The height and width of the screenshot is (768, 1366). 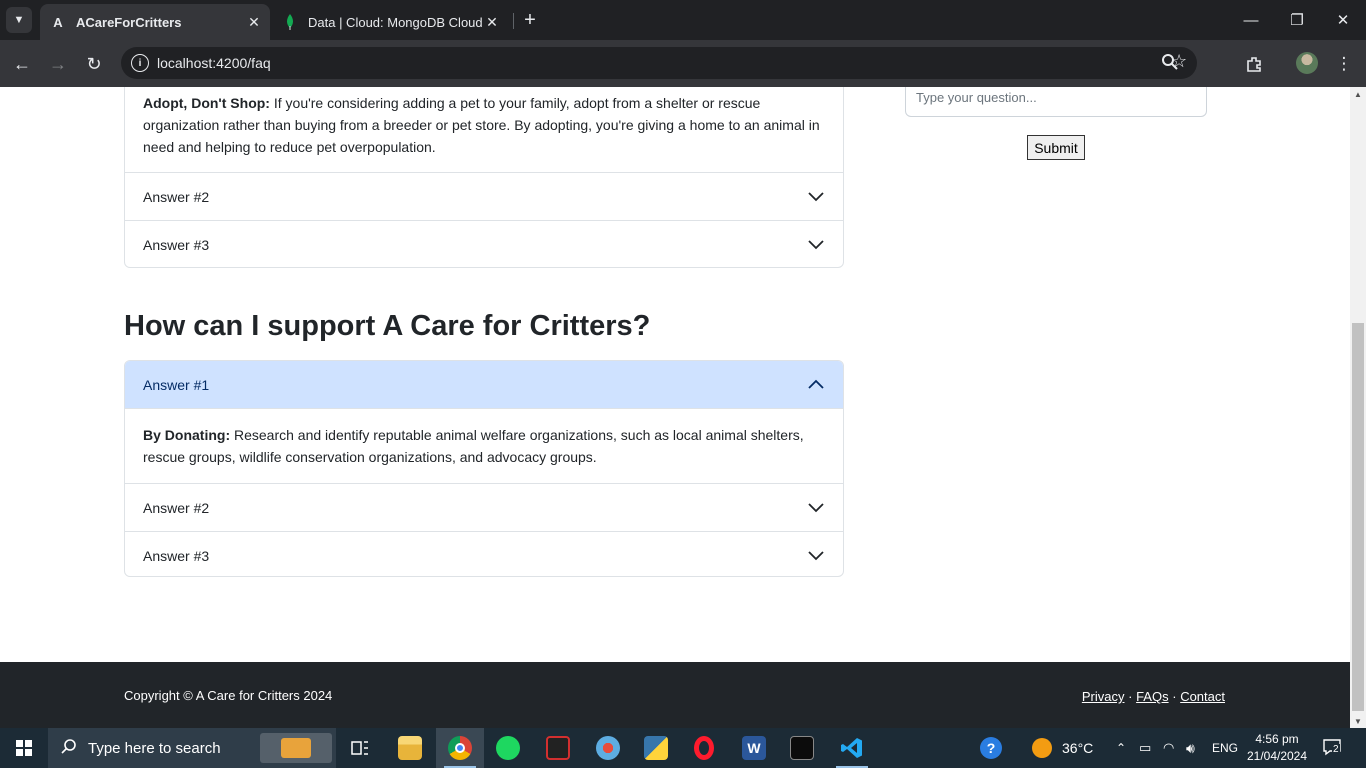 I want to click on python-icon, so click(x=656, y=748).